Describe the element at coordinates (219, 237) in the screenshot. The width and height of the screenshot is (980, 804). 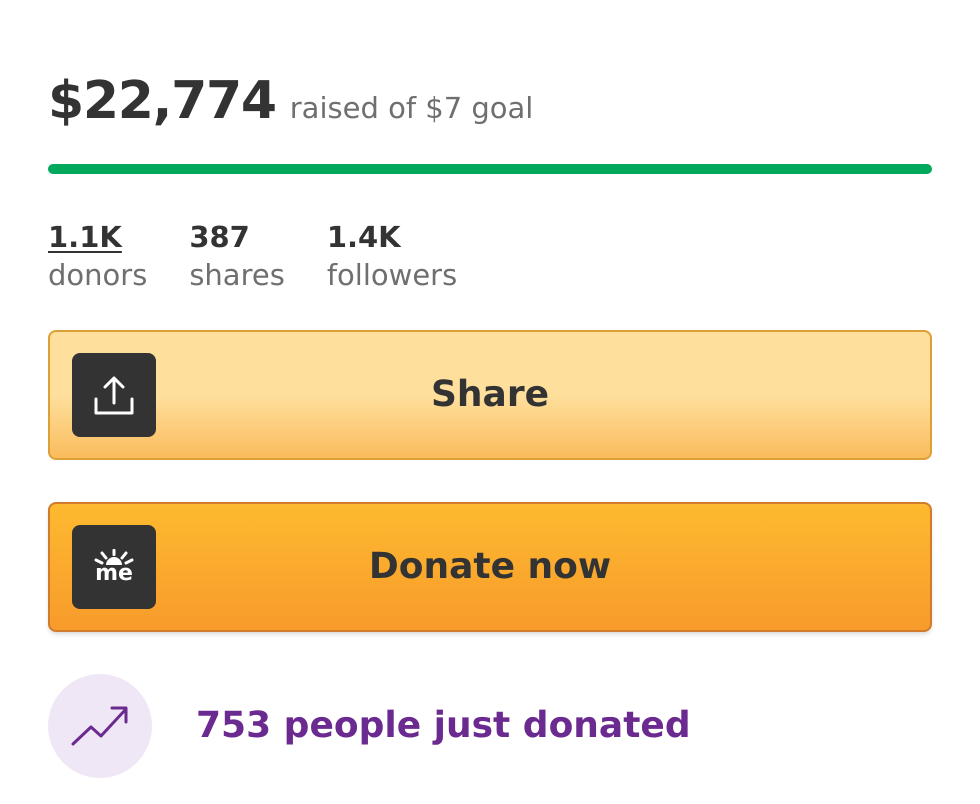
I see `stat-value: 387` at that location.